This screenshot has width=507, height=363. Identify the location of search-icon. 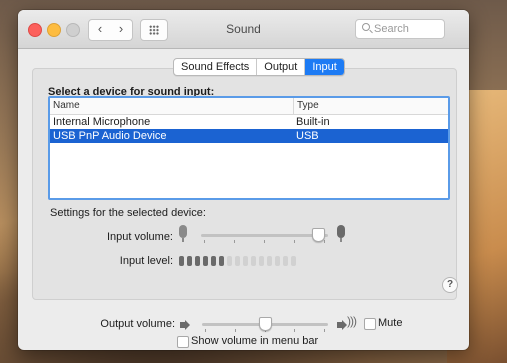
(366, 27).